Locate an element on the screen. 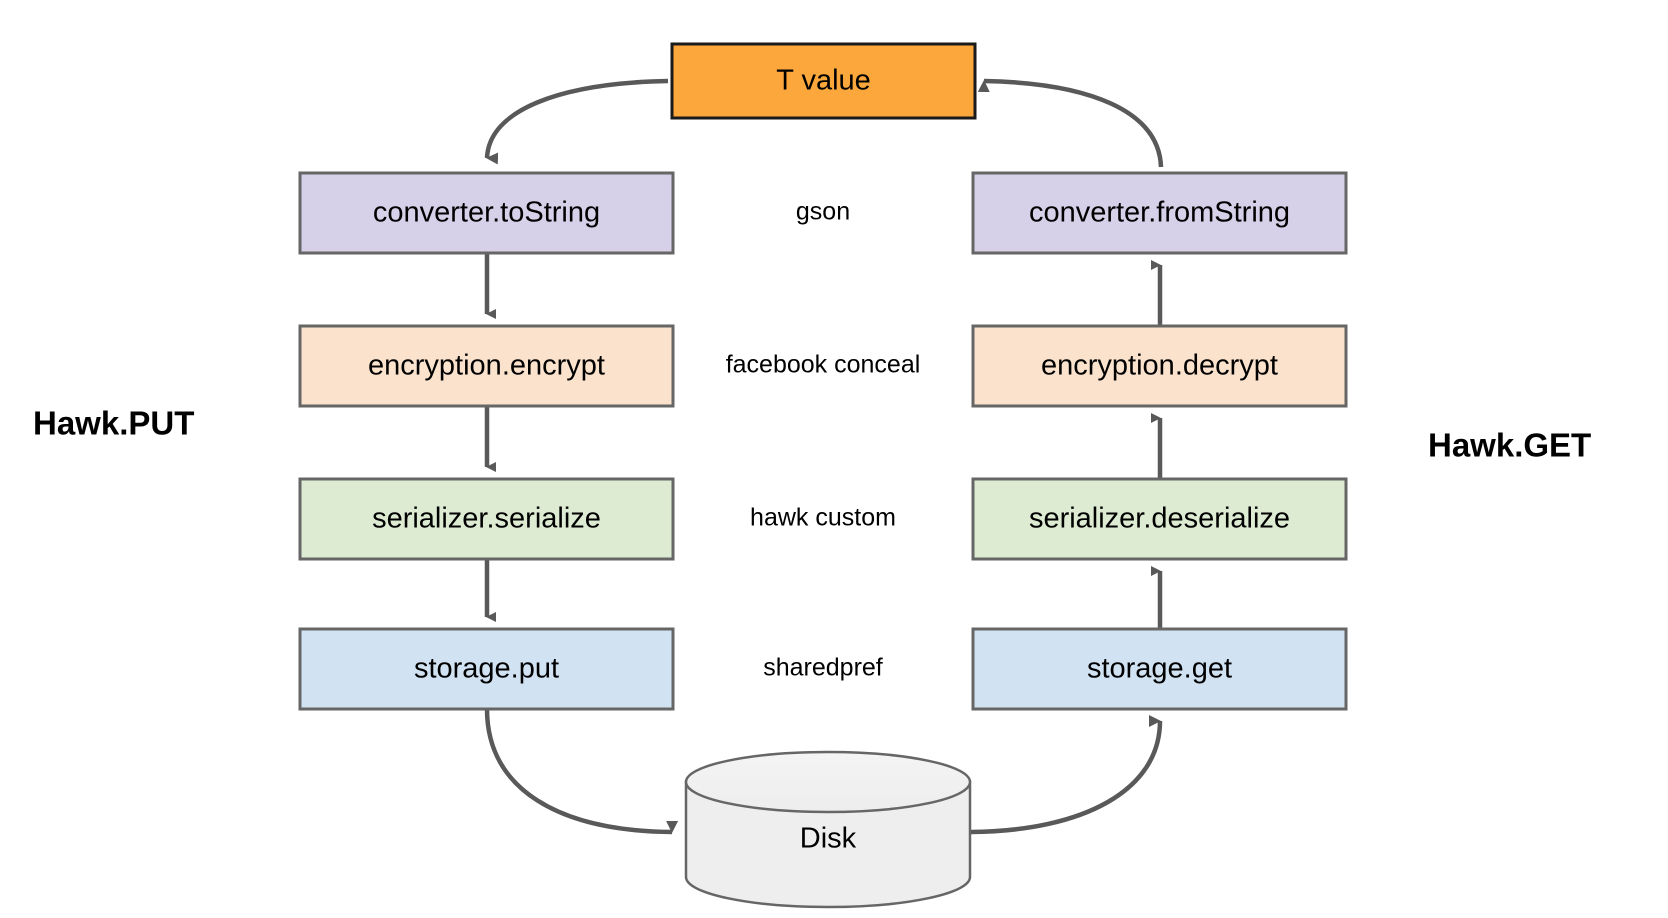 Image resolution: width=1668 pixels, height=918 pixels. node-serializer-deserialize-label: serializer.deserialize is located at coordinates (1159, 519).